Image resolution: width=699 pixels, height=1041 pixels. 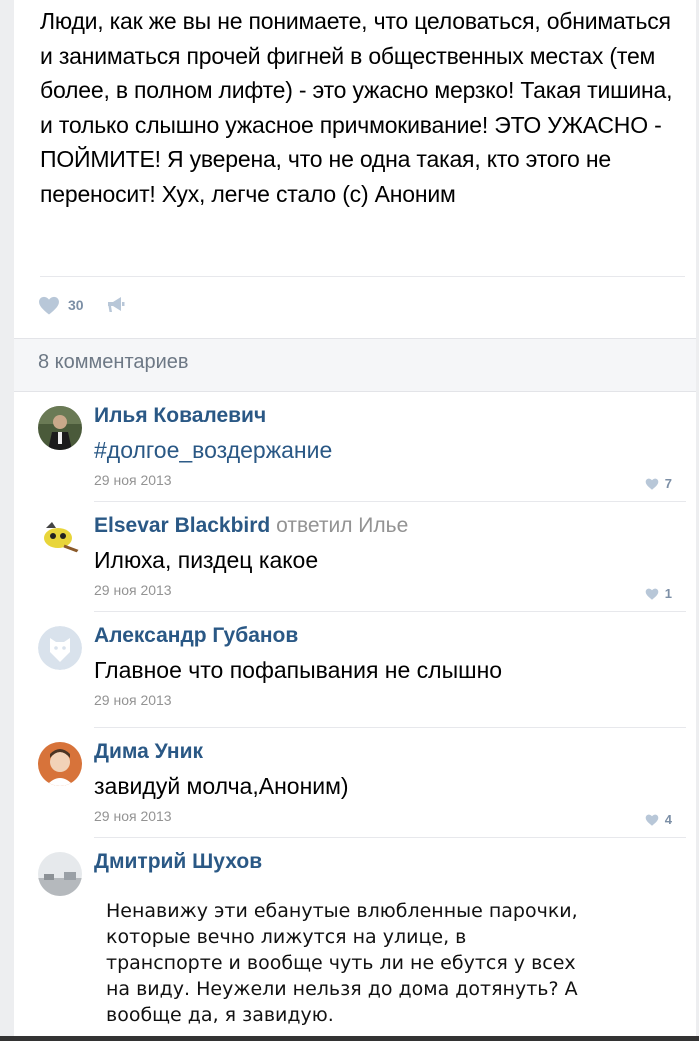 I want to click on like-button: 30, so click(x=61, y=305).